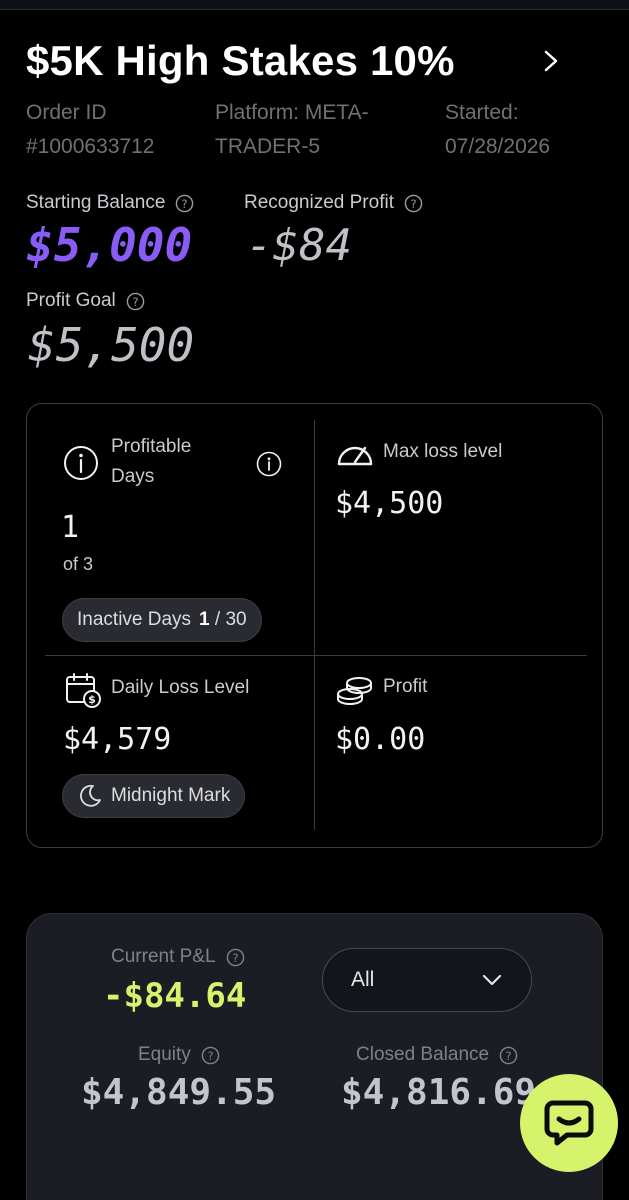  I want to click on account-header: $5K High Stakes 10%, so click(316, 61).